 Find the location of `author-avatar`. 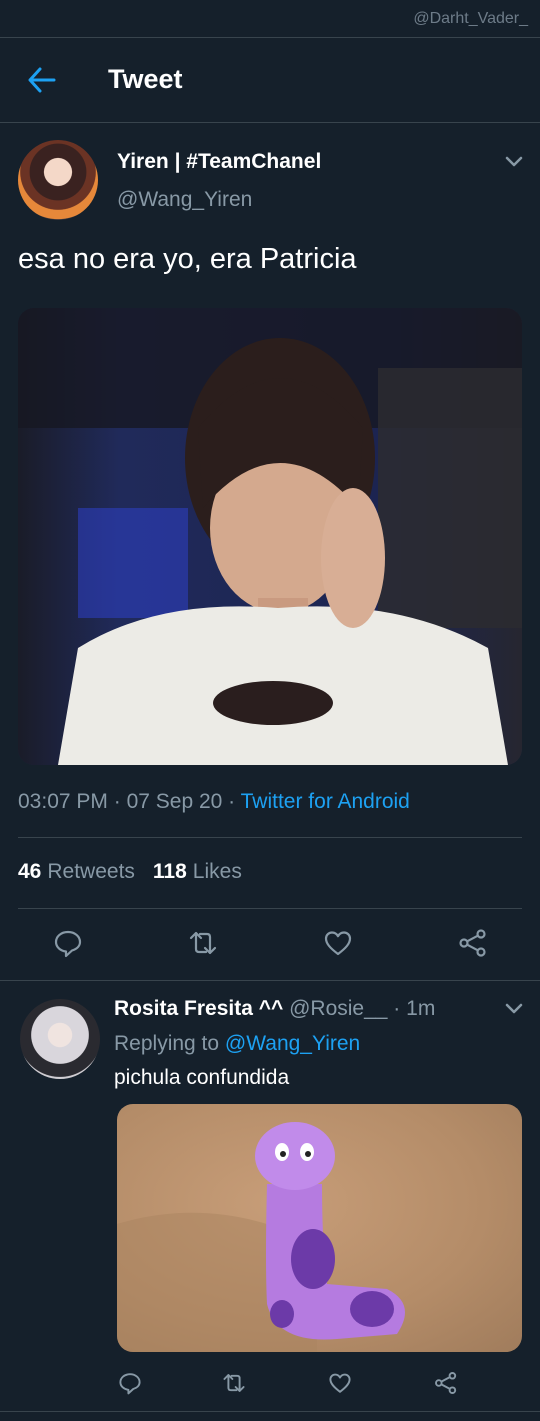

author-avatar is located at coordinates (58, 180).